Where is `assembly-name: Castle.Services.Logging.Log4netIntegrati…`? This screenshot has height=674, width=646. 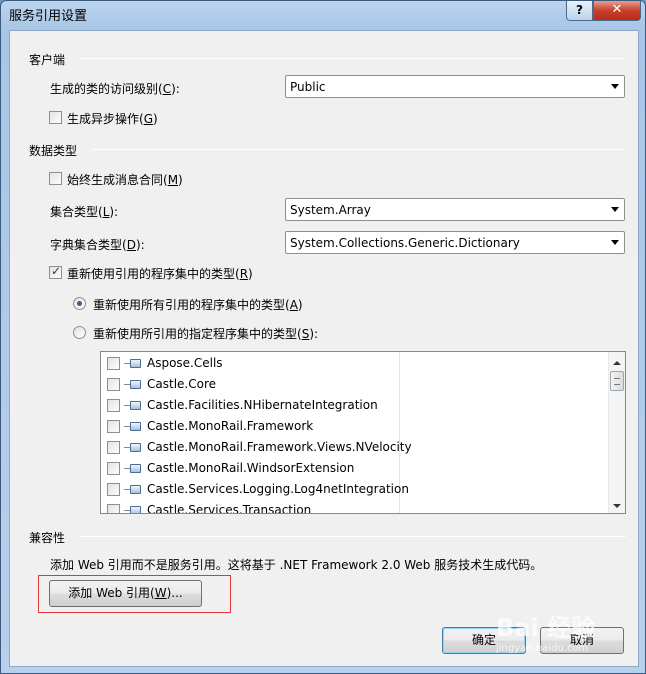 assembly-name: Castle.Services.Logging.Log4netIntegrati… is located at coordinates (278, 489).